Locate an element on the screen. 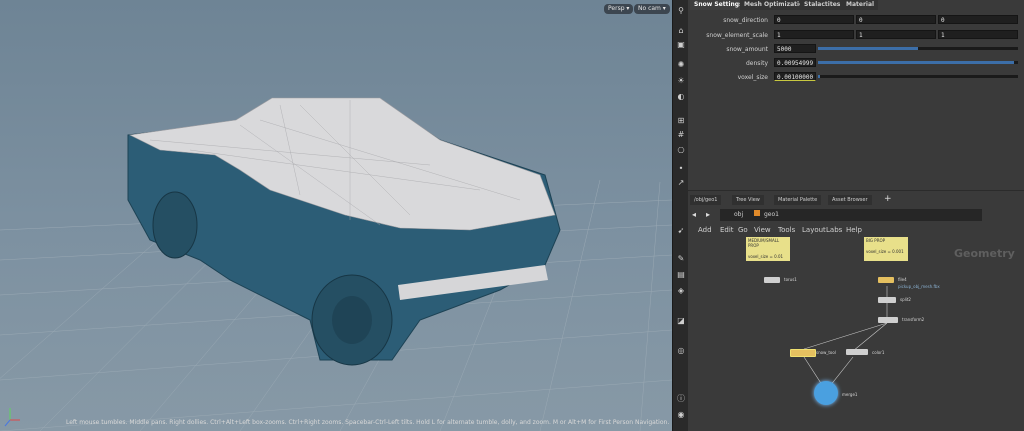 The height and width of the screenshot is (431, 1024). param-label: voxel_size is located at coordinates (752, 77).